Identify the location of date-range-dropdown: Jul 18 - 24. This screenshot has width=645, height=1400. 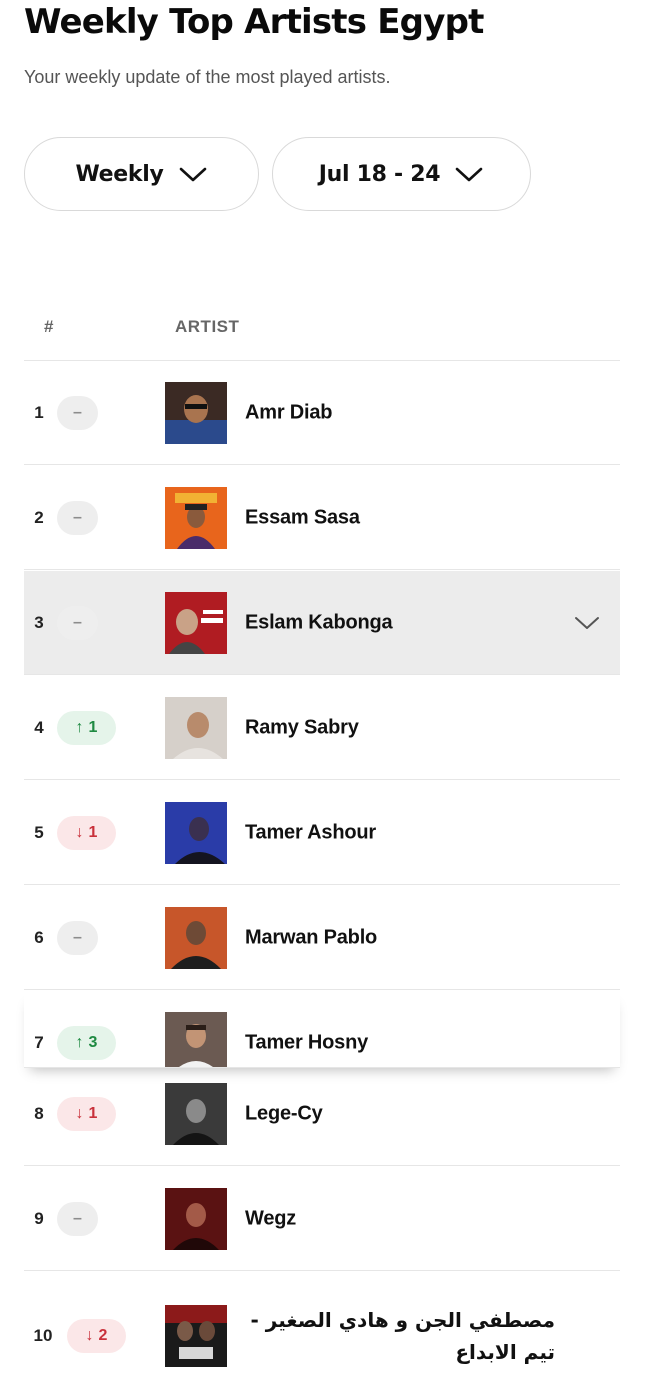
(401, 174).